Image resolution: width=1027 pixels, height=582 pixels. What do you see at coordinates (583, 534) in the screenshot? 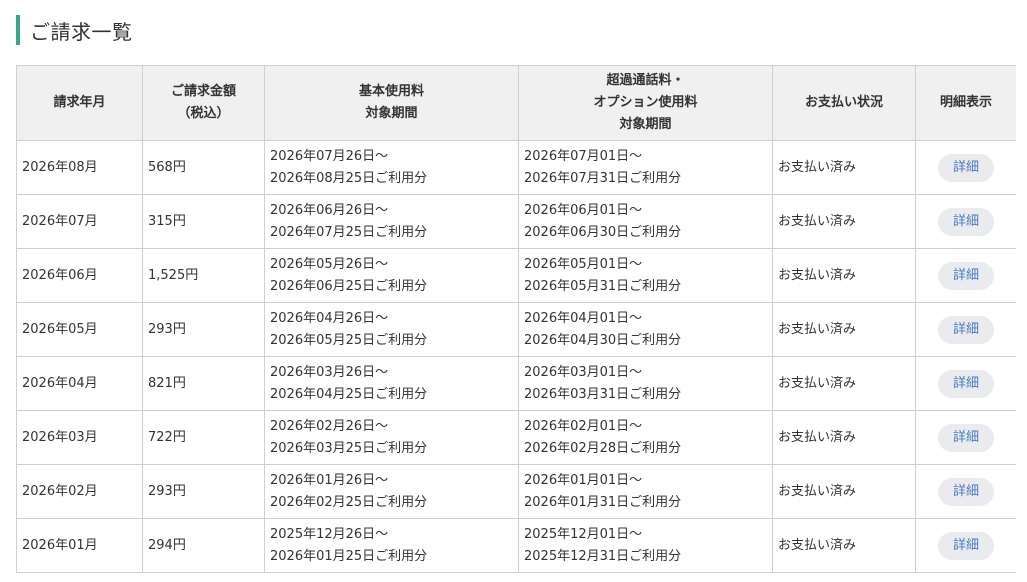
I see `overage-period-from: 2025年12月01日～` at bounding box center [583, 534].